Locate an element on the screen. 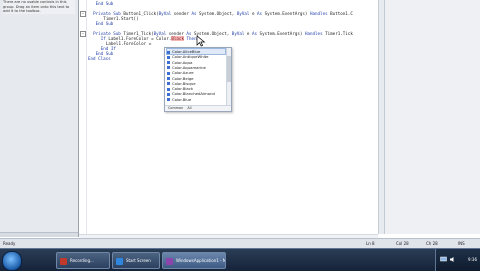 This screenshot has width=480, height=271. code-token: Timer1.Tick is located at coordinates (337, 33).